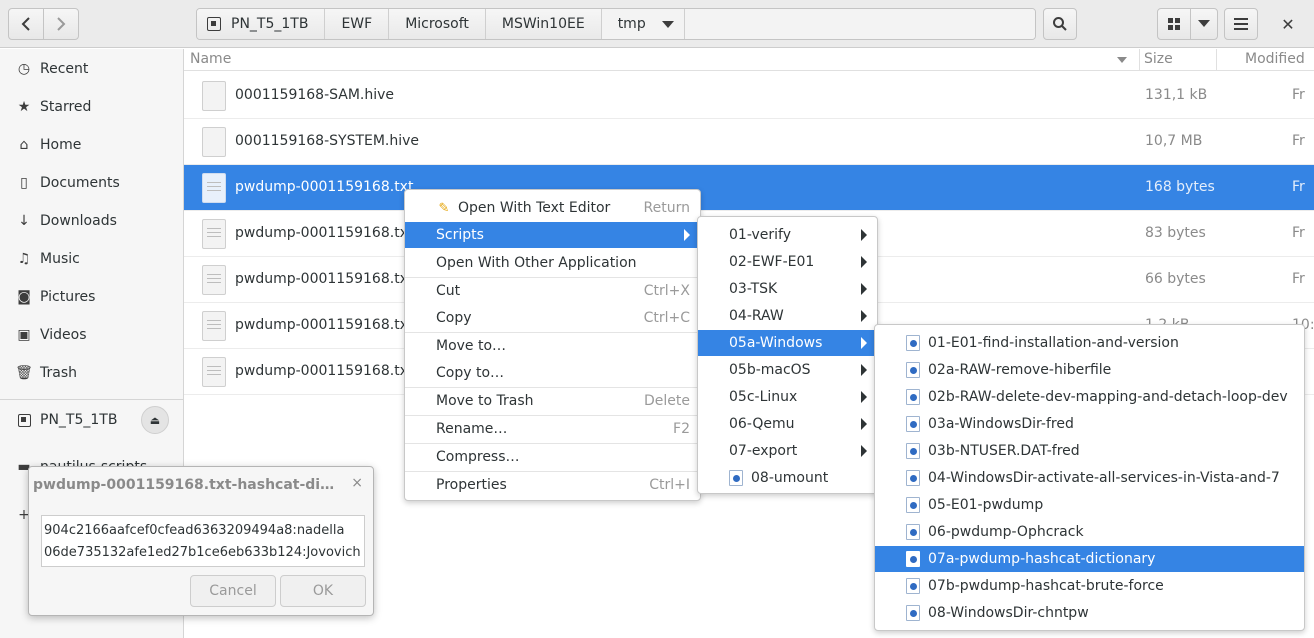  What do you see at coordinates (1089, 424) in the screenshot?
I see `windows-script-item: 03a-WindowsDir-fred` at bounding box center [1089, 424].